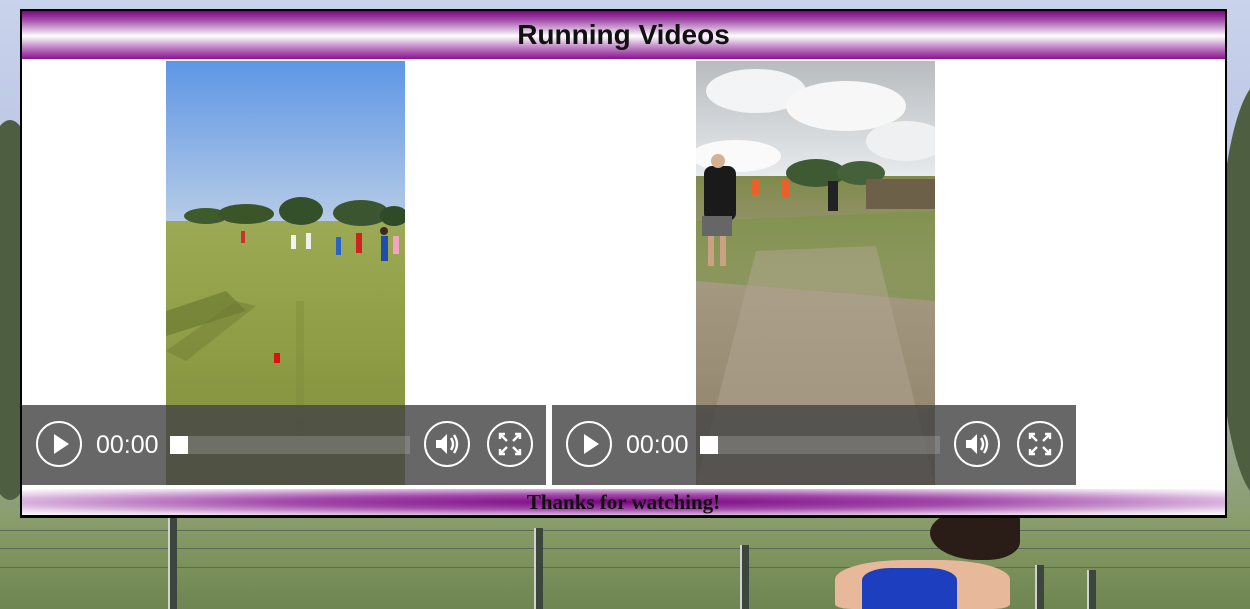 Image resolution: width=1250 pixels, height=609 pixels. I want to click on page-header: Running Videos, so click(623, 35).